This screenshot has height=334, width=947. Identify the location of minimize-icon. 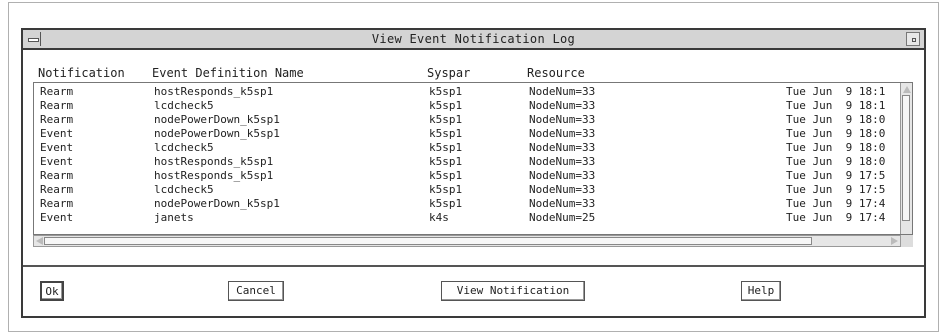
(913, 39).